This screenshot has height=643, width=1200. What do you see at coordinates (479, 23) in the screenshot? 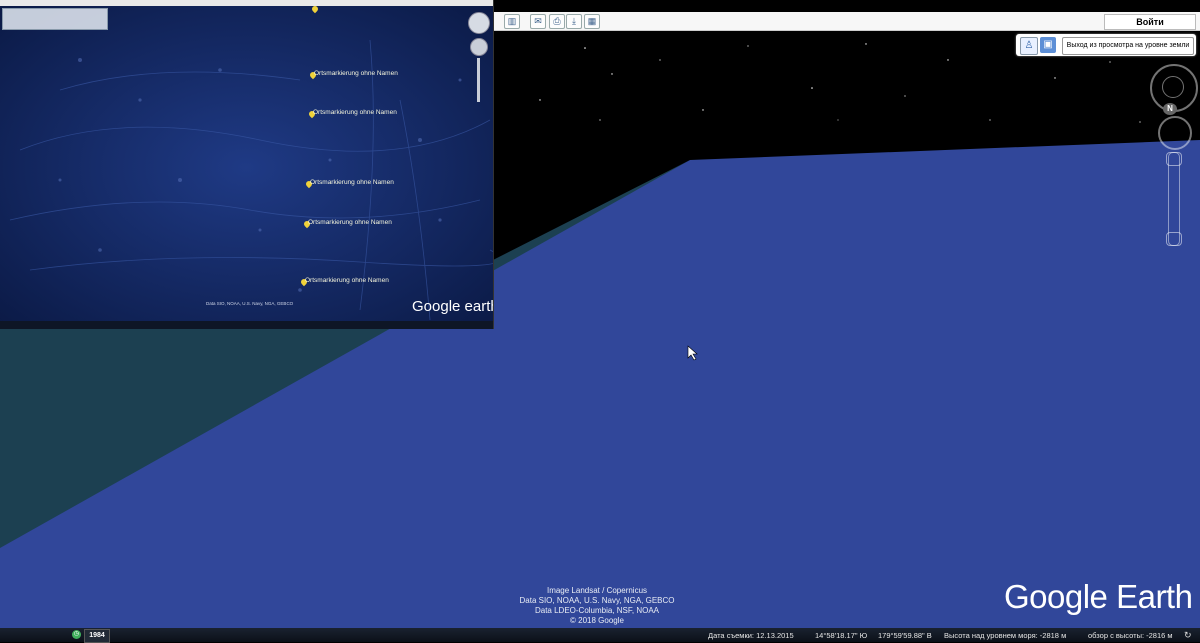
I see `inset-compass-icon` at bounding box center [479, 23].